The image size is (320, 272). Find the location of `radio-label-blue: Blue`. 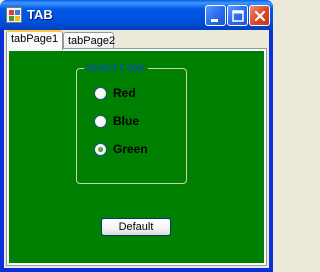

radio-label-blue: Blue is located at coordinates (126, 121).